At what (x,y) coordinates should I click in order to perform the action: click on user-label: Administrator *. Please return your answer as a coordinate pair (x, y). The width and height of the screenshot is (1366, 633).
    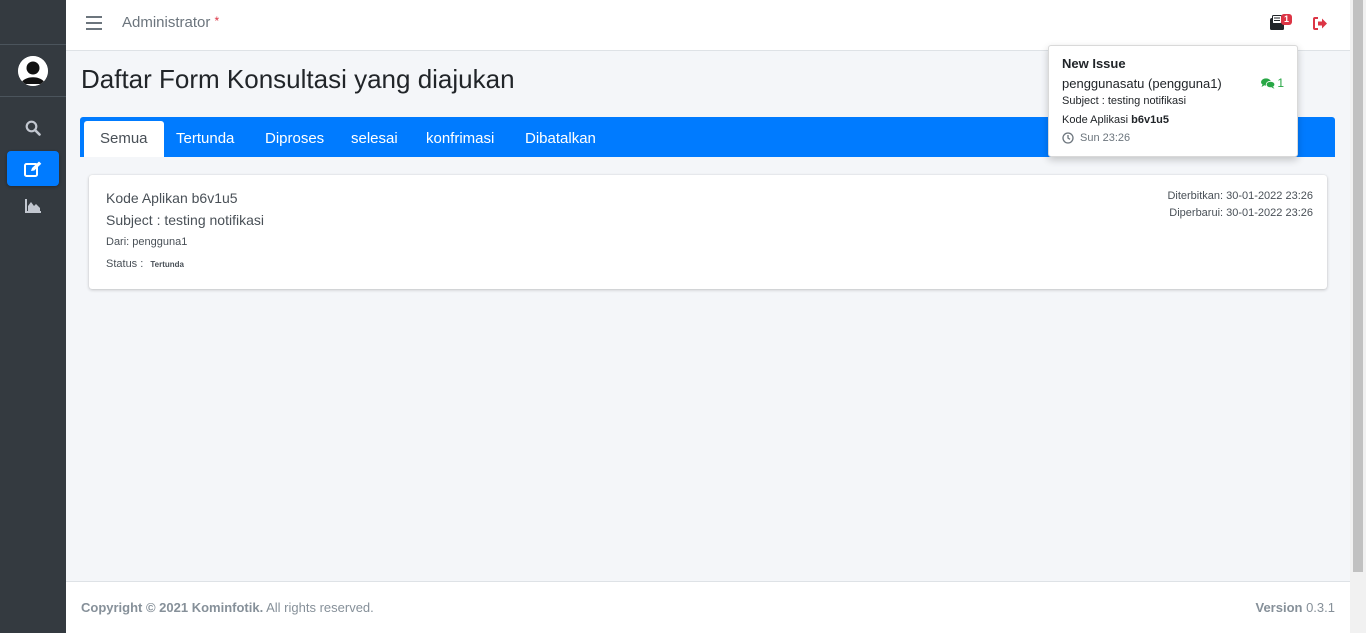
    Looking at the image, I should click on (170, 22).